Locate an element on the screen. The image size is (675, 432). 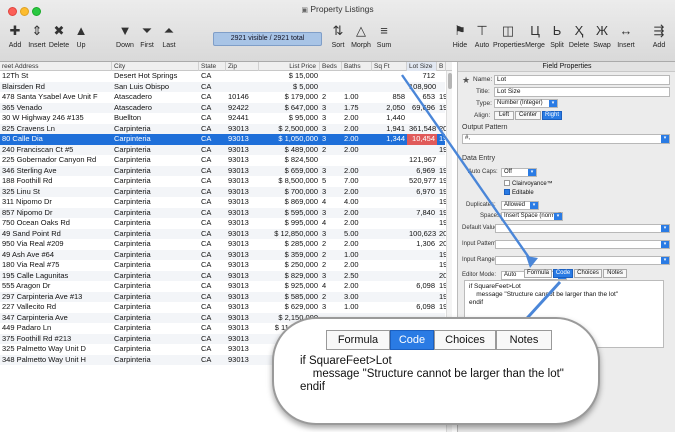
table-cell: 3 is located at coordinates (331, 213).